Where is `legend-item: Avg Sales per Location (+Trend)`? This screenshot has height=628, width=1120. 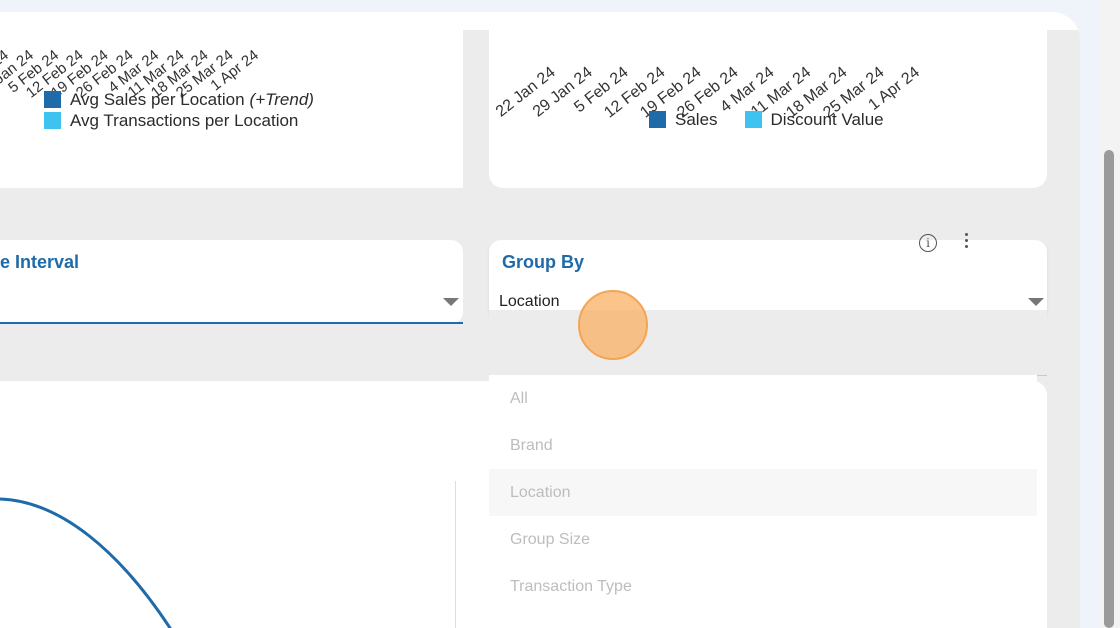
legend-item: Avg Sales per Location (+Trend) is located at coordinates (179, 99).